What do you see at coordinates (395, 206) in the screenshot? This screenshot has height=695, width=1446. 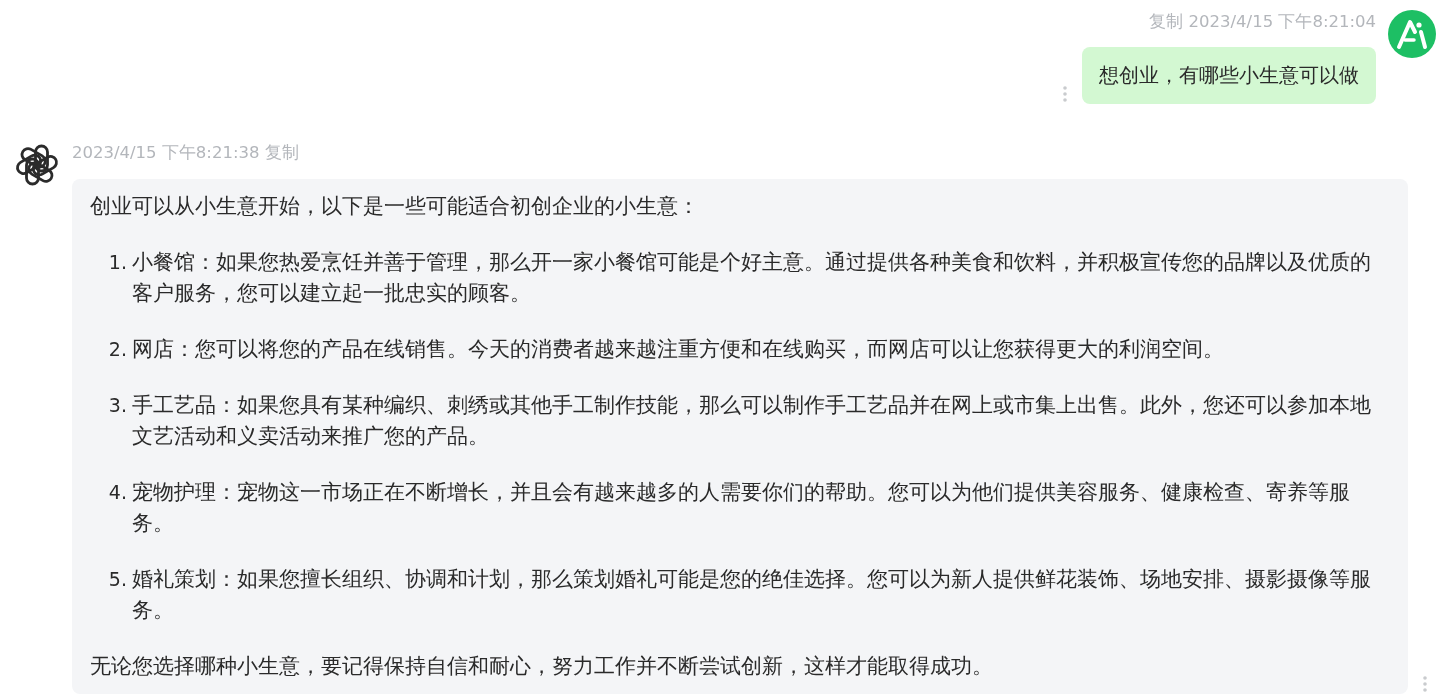 I see `intro-text: 创业可以从小生意开始，以下是一些可能适合初创企业的小生意：` at bounding box center [395, 206].